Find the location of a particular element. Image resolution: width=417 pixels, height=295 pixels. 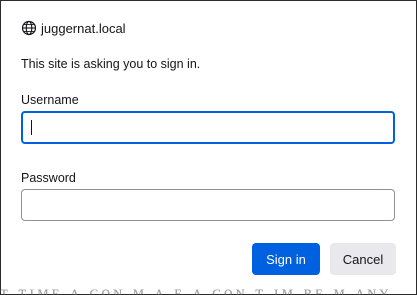

username-label: Username is located at coordinates (50, 100).